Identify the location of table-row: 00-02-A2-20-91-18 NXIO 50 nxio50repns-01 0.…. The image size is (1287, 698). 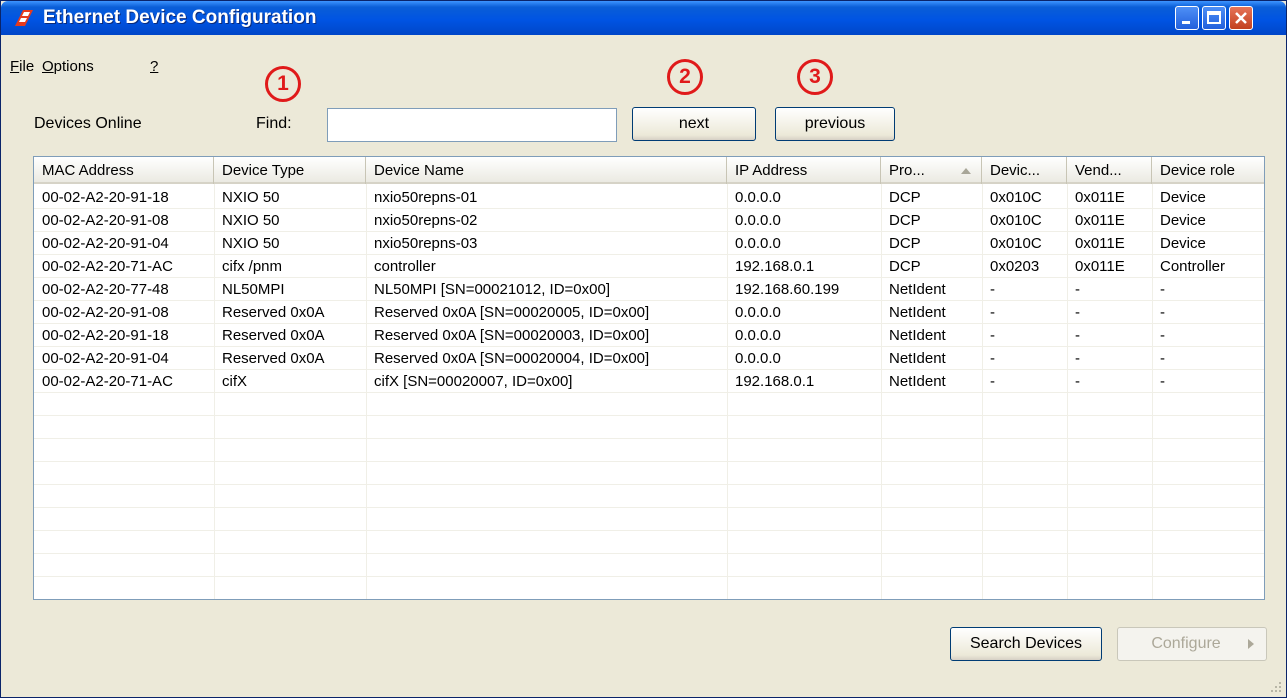
(649, 197).